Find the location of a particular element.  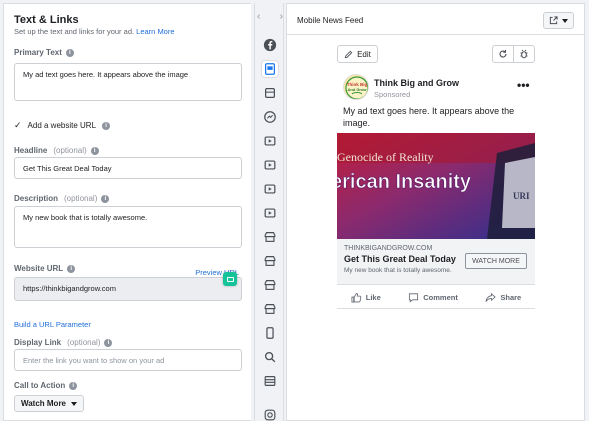

reaction-bar: Like Comment Share is located at coordinates (436, 298).